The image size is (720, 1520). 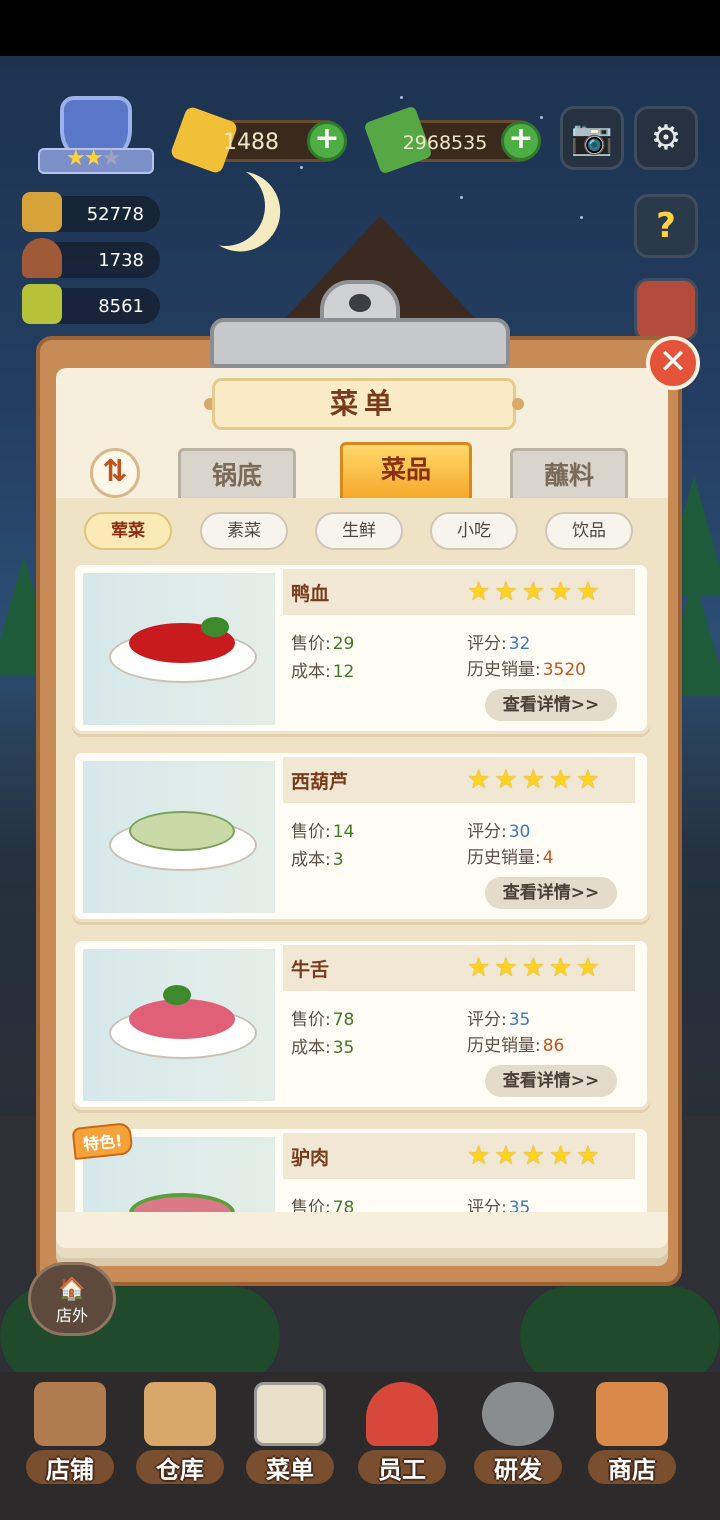 What do you see at coordinates (128, 531) in the screenshot?
I see `subtab-meat: 荤菜` at bounding box center [128, 531].